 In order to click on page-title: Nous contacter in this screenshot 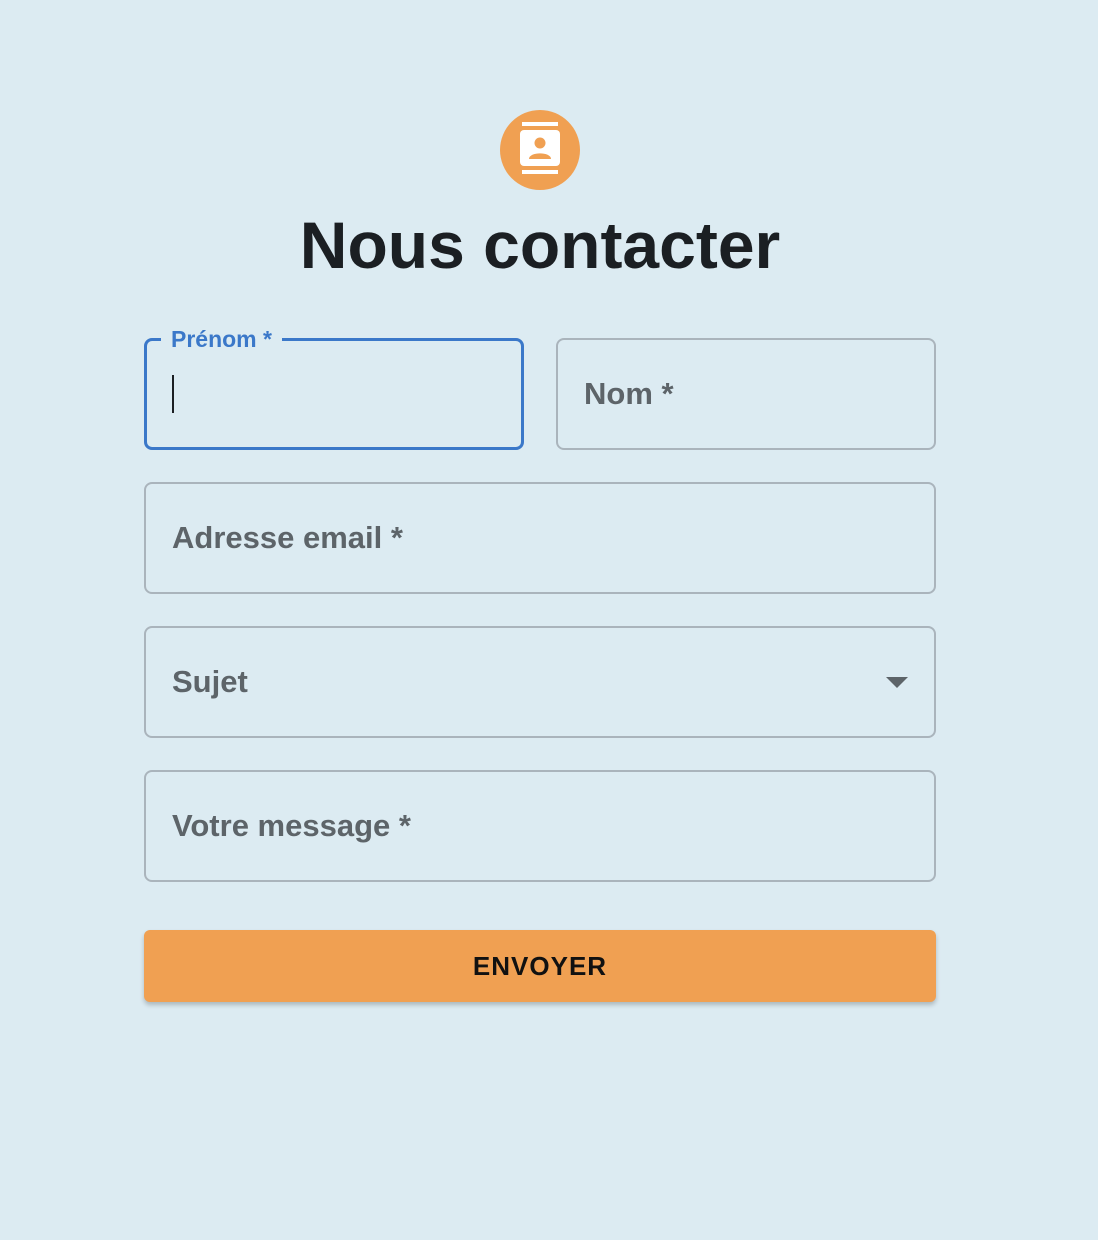, I will do `click(540, 245)`.